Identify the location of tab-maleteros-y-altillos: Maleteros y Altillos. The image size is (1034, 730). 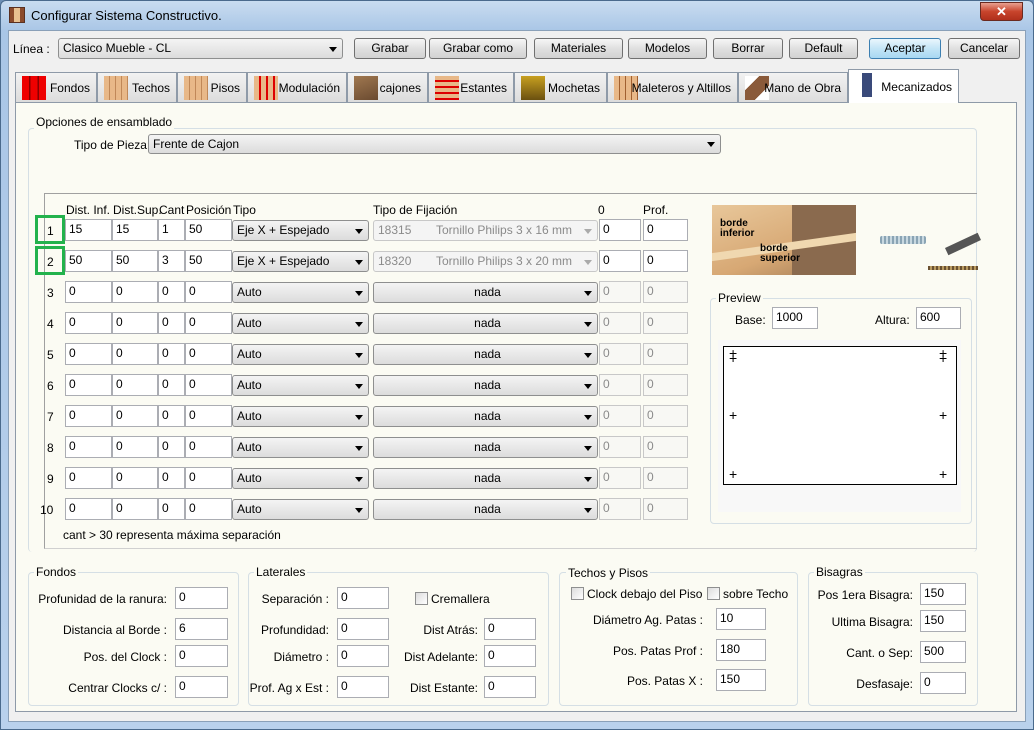
(672, 87).